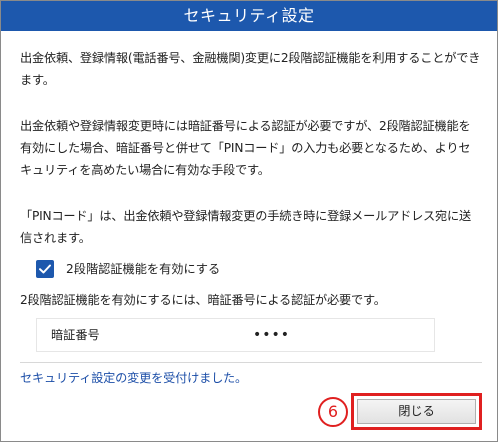 This screenshot has width=498, height=442. I want to click on close-button: 閉じる, so click(416, 411).